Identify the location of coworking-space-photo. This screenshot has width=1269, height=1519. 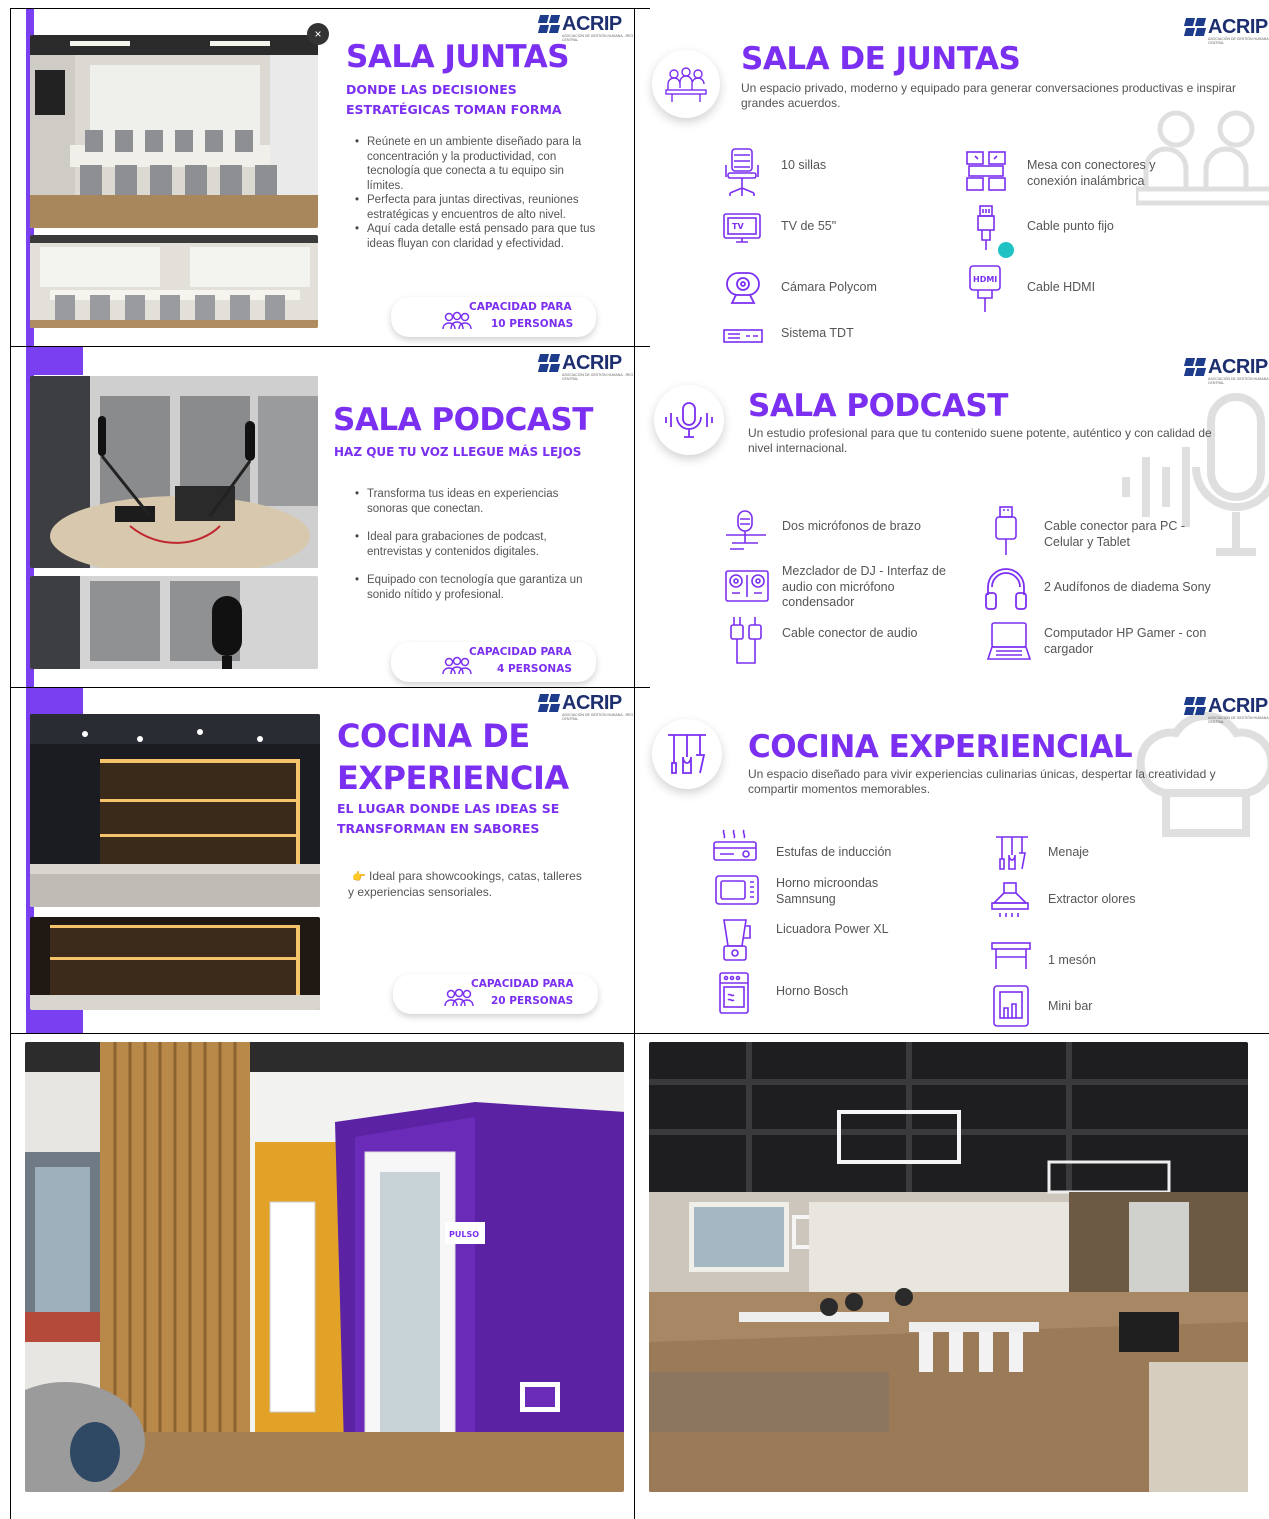
(948, 1267).